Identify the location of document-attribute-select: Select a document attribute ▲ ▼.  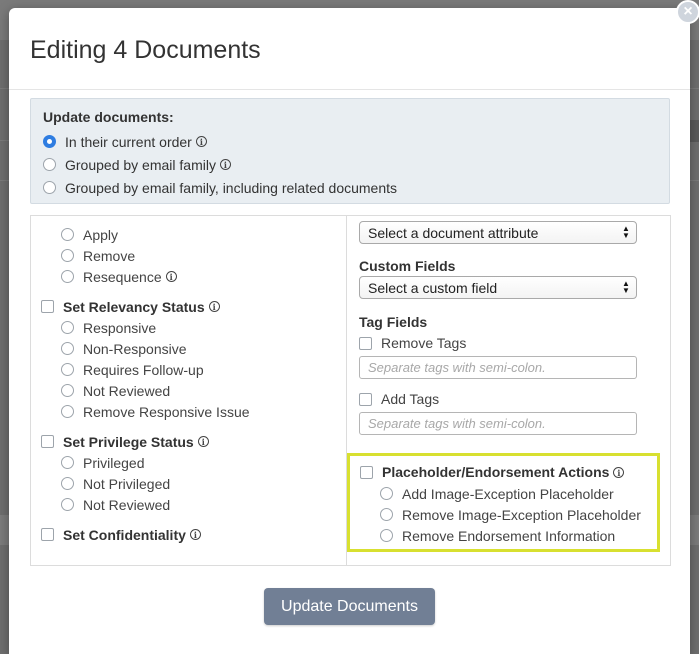
(498, 232).